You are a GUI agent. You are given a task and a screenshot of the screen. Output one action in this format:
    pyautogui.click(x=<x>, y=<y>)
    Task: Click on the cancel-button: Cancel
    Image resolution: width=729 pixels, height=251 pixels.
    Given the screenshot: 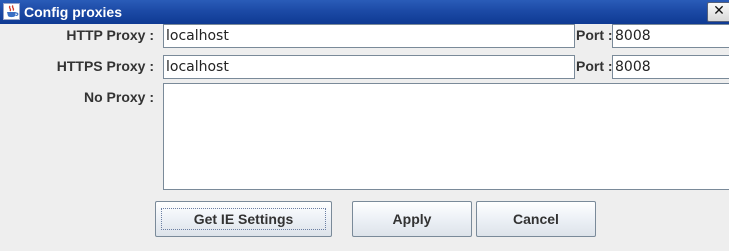 What is the action you would take?
    pyautogui.click(x=536, y=219)
    